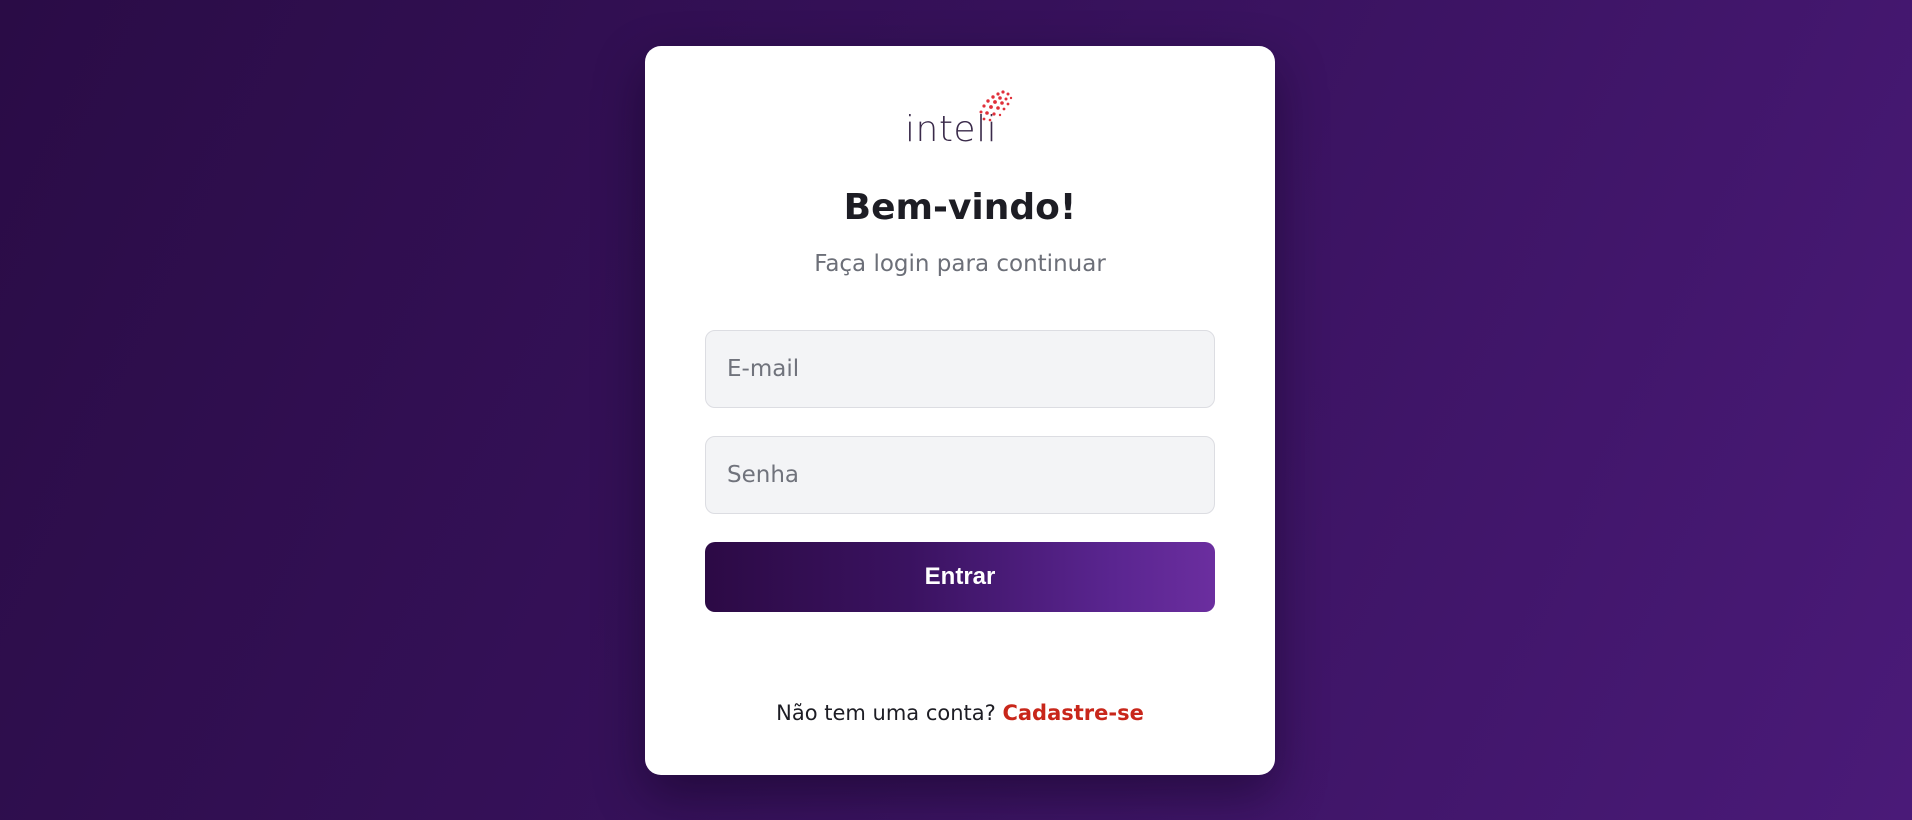 The height and width of the screenshot is (820, 1912). What do you see at coordinates (1072, 713) in the screenshot?
I see `signup-link: Cadastre-se` at bounding box center [1072, 713].